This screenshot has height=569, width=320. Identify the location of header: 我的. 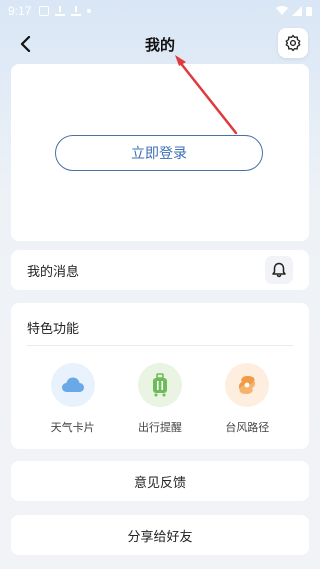
(160, 43).